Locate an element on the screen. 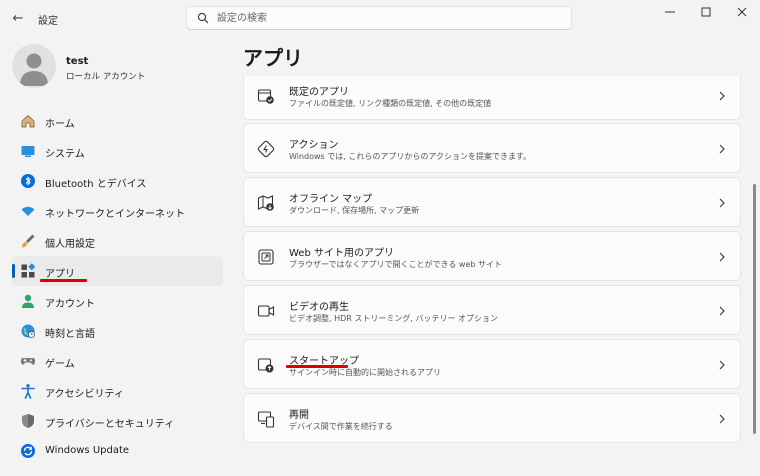 The width and height of the screenshot is (760, 476). user-profile: test ローカル アカウント is located at coordinates (112, 67).